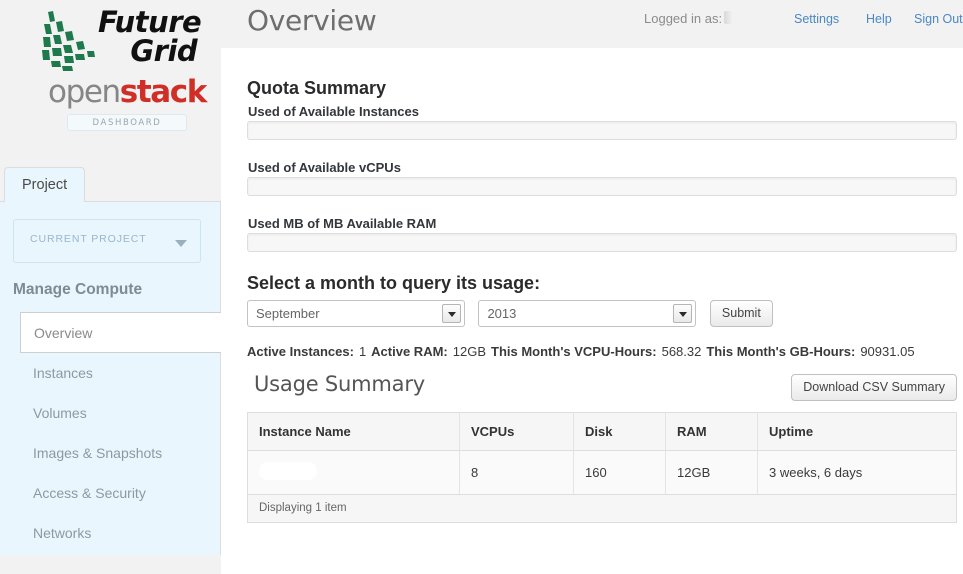 The image size is (963, 574). I want to click on sidebar-item-networks: Networks, so click(110, 533).